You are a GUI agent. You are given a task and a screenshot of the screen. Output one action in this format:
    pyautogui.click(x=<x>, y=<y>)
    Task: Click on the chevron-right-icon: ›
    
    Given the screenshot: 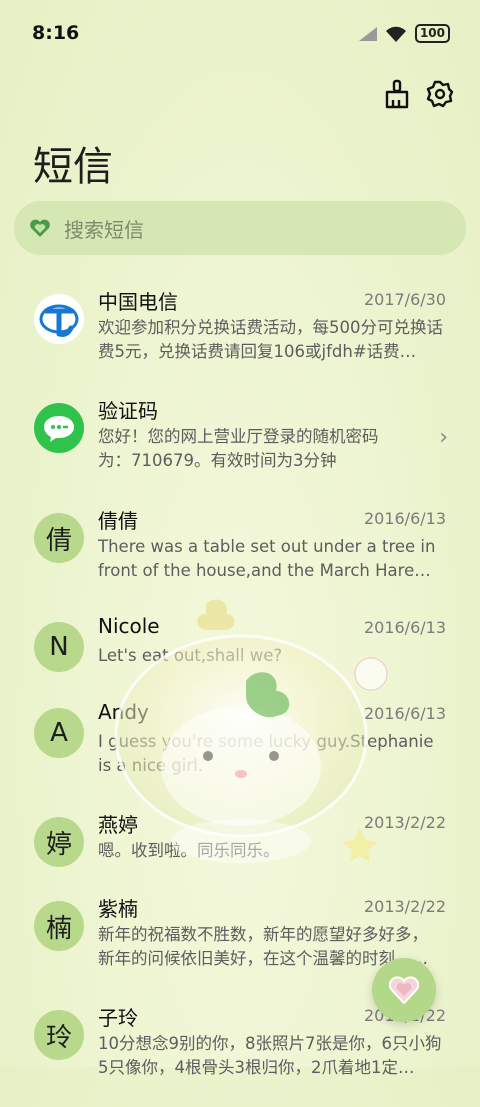 What is the action you would take?
    pyautogui.click(x=443, y=437)
    